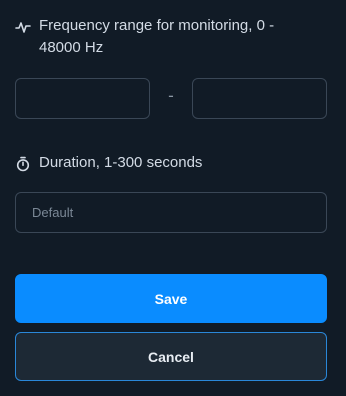  Describe the element at coordinates (82, 98) in the screenshot. I see `frequency-min-input` at that location.